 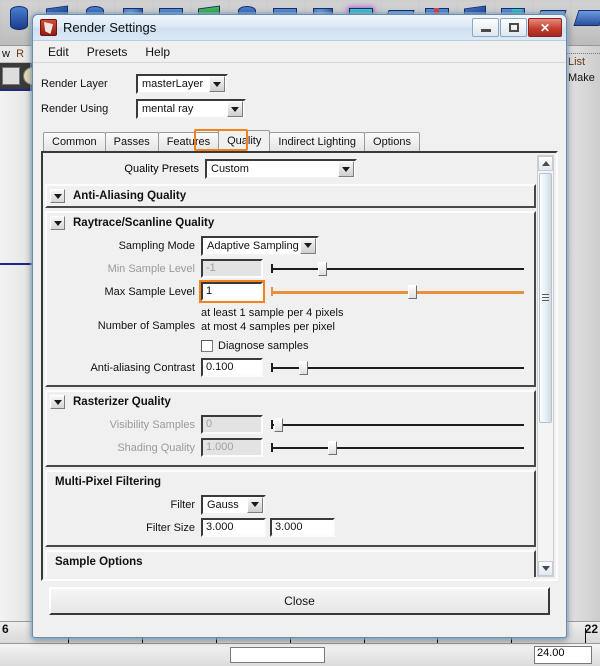 I want to click on tab-common-label: Common, so click(x=74, y=142).